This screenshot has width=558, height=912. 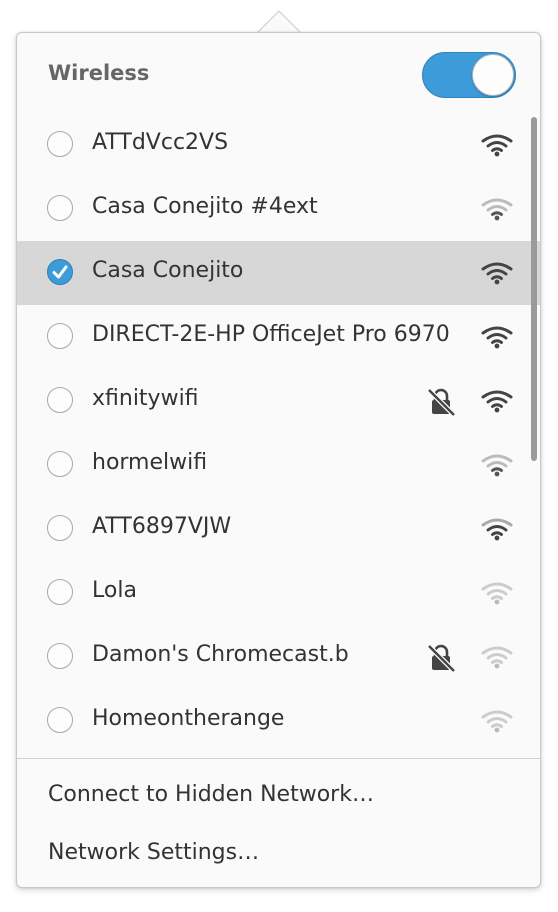 What do you see at coordinates (469, 75) in the screenshot?
I see `wireless-toggle-switch` at bounding box center [469, 75].